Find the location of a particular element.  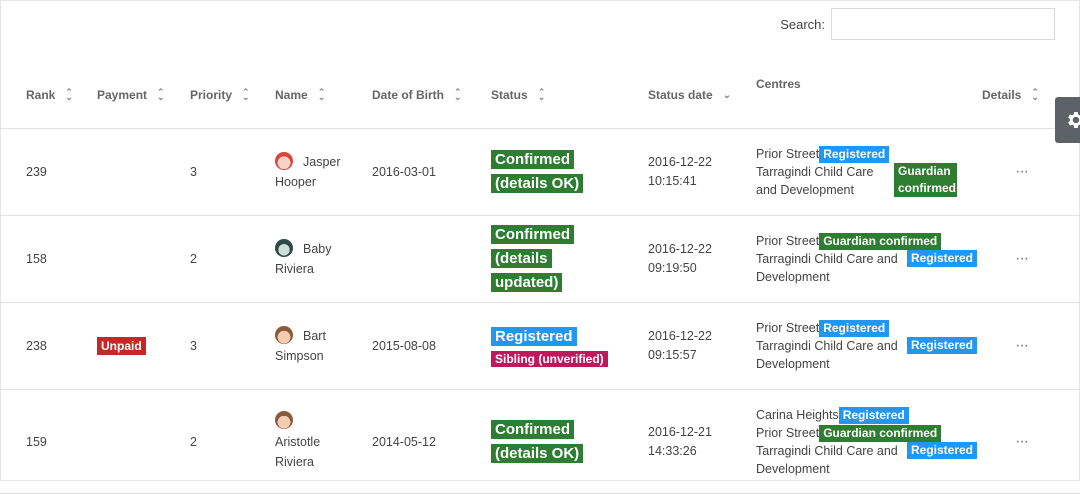

dob-cell: 2014-05-12 is located at coordinates (403, 441).